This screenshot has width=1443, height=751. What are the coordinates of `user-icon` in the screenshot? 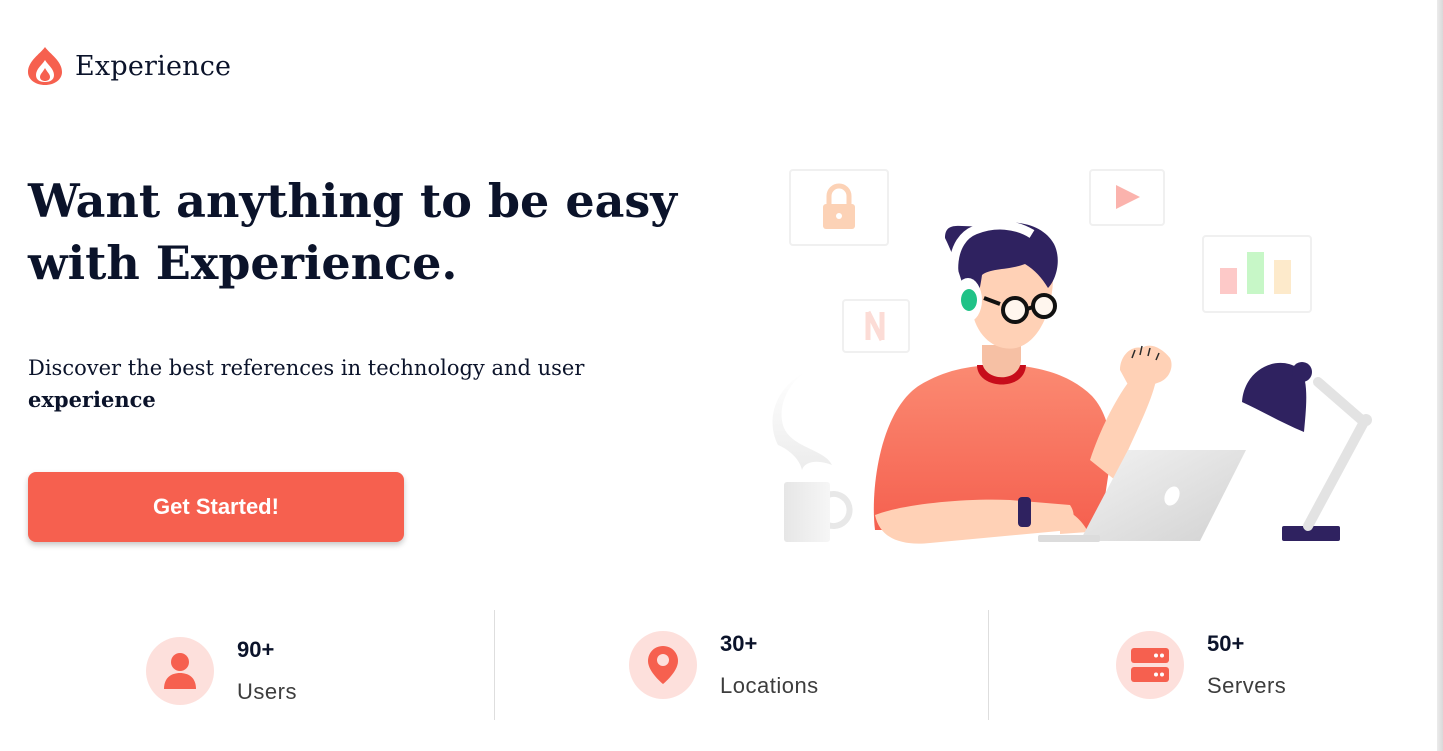 It's located at (180, 671).